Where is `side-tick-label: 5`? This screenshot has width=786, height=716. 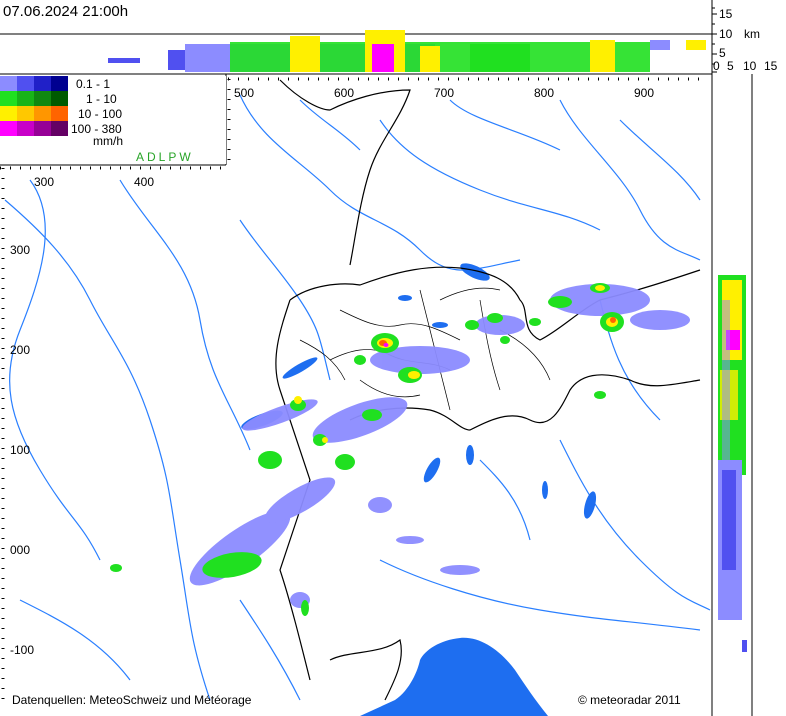
side-tick-label: 5 is located at coordinates (730, 66).